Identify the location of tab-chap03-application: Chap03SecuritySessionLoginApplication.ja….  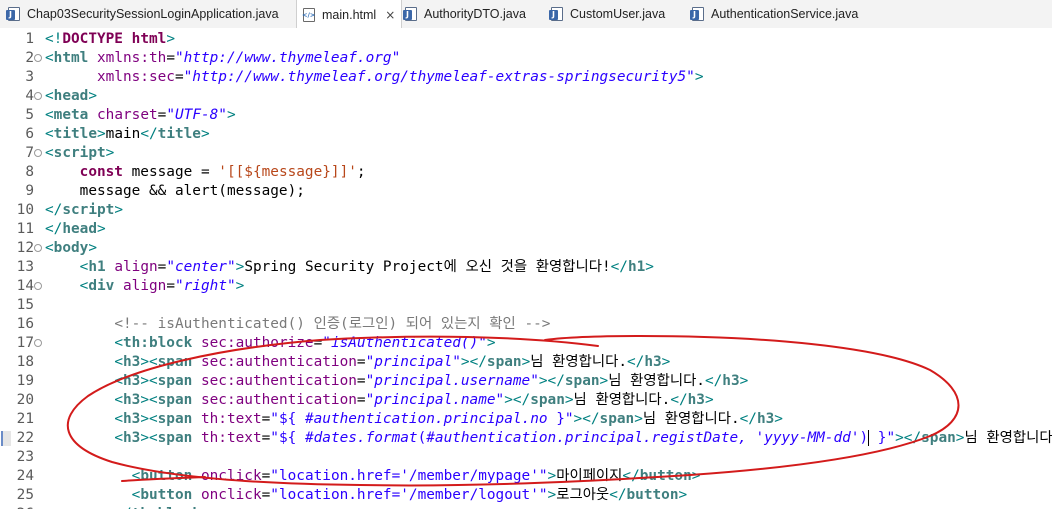
(142, 14).